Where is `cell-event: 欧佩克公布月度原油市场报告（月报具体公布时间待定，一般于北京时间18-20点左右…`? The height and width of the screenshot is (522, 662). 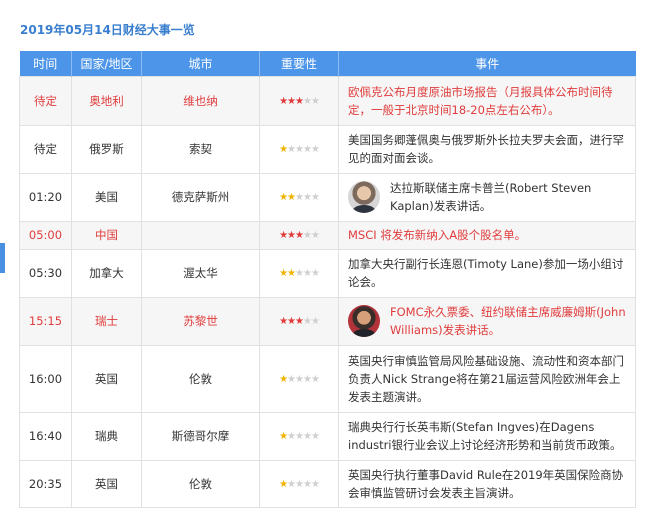
cell-event: 欧佩克公布月度原油市场报告（月报具体公布时间待定，一般于北京时间18-20点左右… is located at coordinates (487, 100).